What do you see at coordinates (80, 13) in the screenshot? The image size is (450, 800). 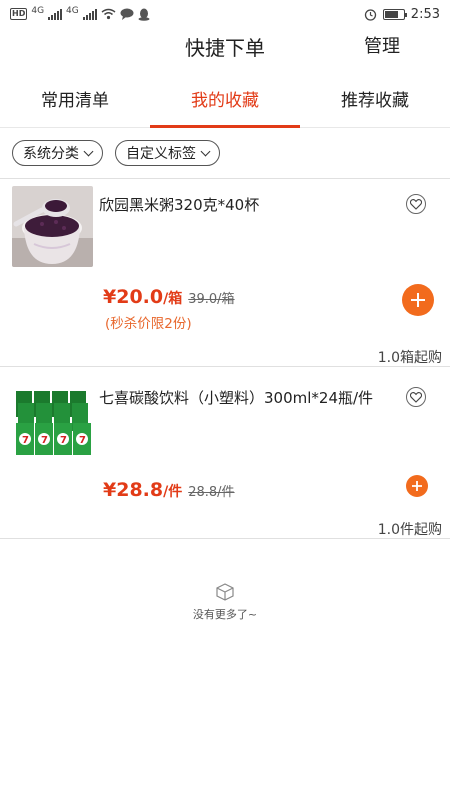 I see `status-left: HD 4G 4G` at bounding box center [80, 13].